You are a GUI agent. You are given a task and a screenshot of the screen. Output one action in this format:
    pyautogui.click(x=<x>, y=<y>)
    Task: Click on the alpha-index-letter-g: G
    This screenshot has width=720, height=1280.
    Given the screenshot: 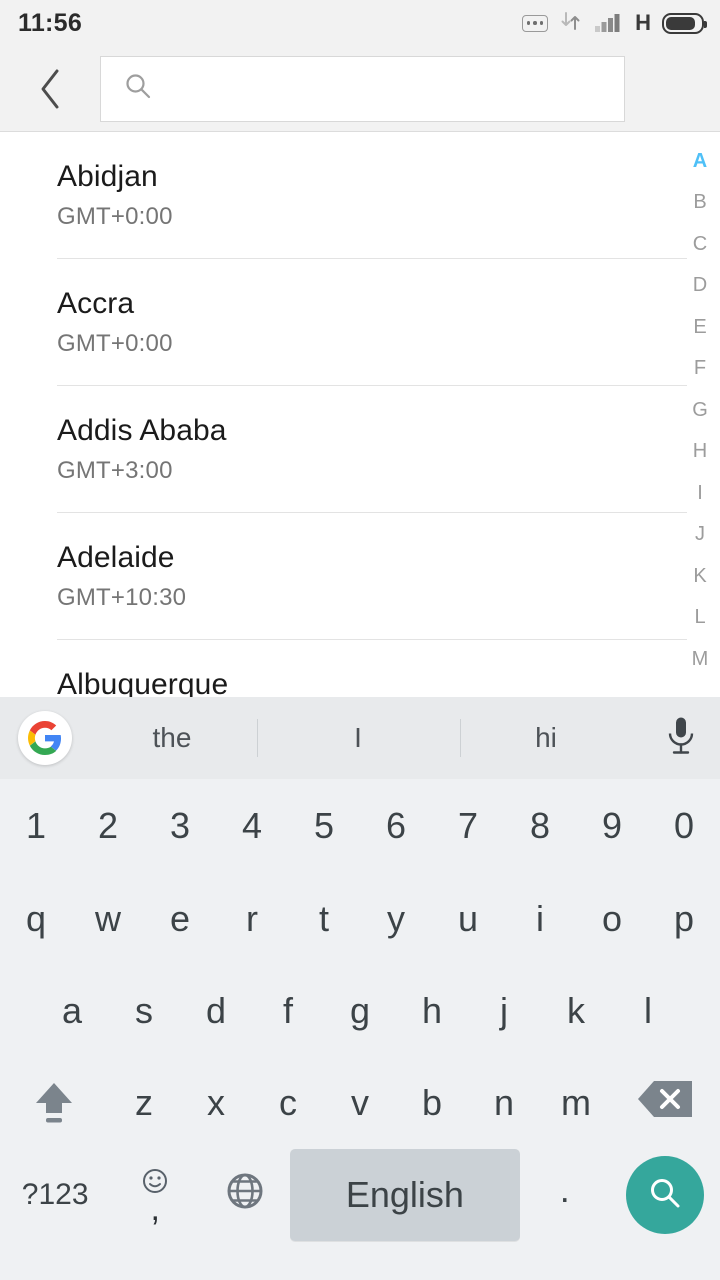 What is the action you would take?
    pyautogui.click(x=700, y=410)
    